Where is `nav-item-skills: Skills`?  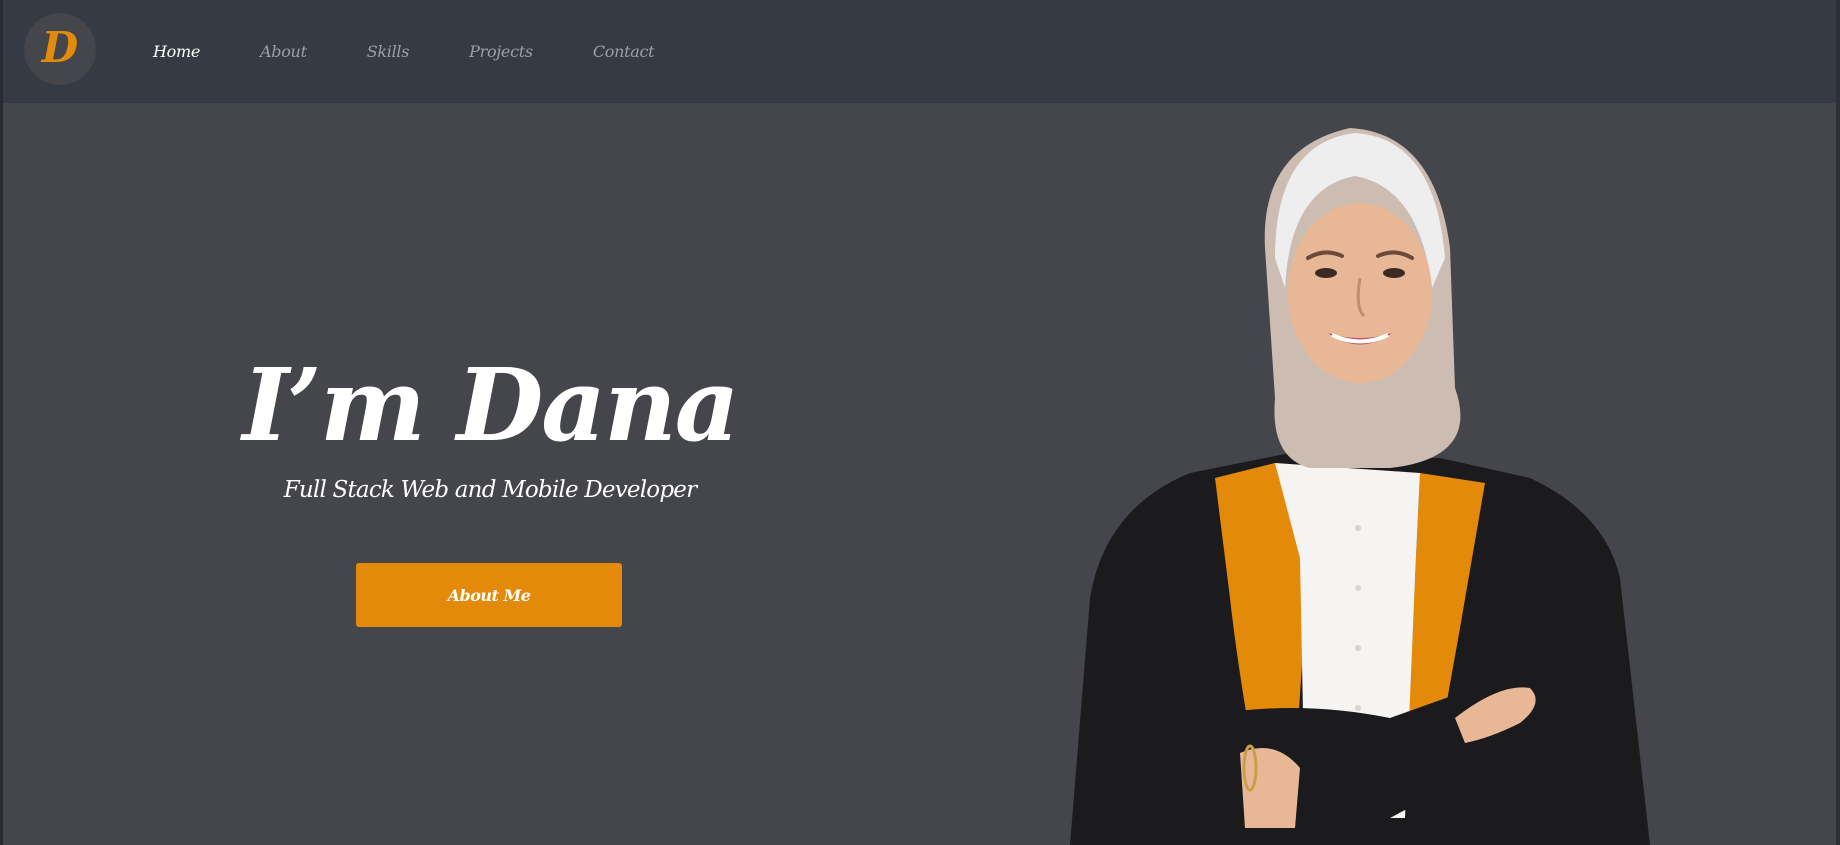 nav-item-skills: Skills is located at coordinates (388, 51).